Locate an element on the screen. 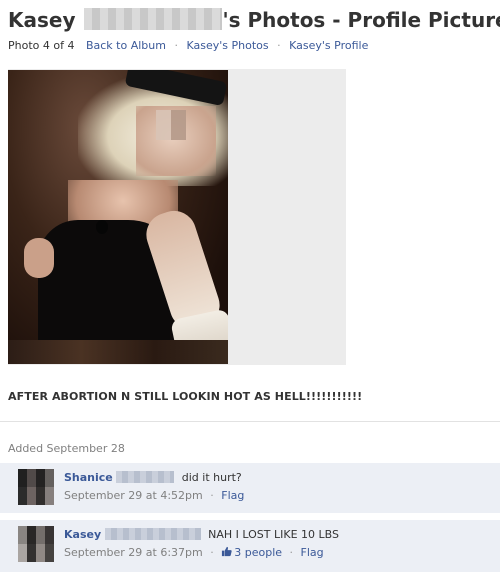 The height and width of the screenshot is (573, 500). page-title-rest: 's Photos - Profile Pictures is located at coordinates (361, 20).